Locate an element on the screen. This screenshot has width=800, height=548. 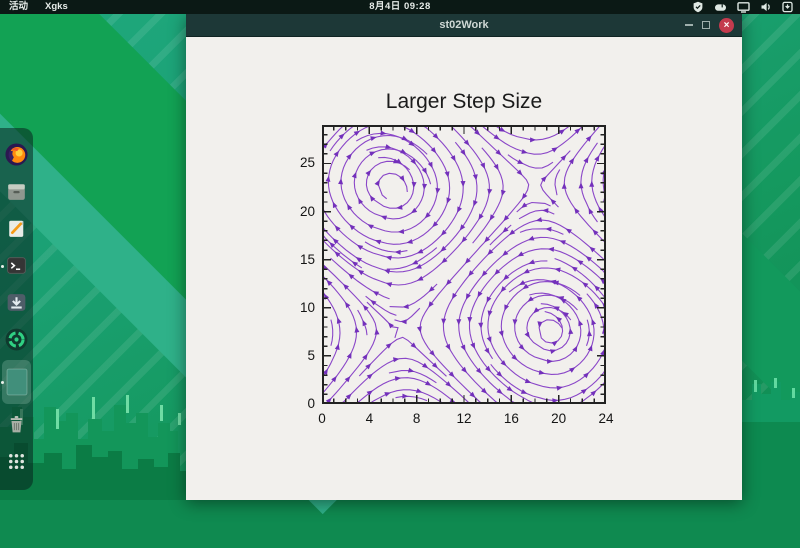
dock-item-terminal is located at coordinates (16, 265).